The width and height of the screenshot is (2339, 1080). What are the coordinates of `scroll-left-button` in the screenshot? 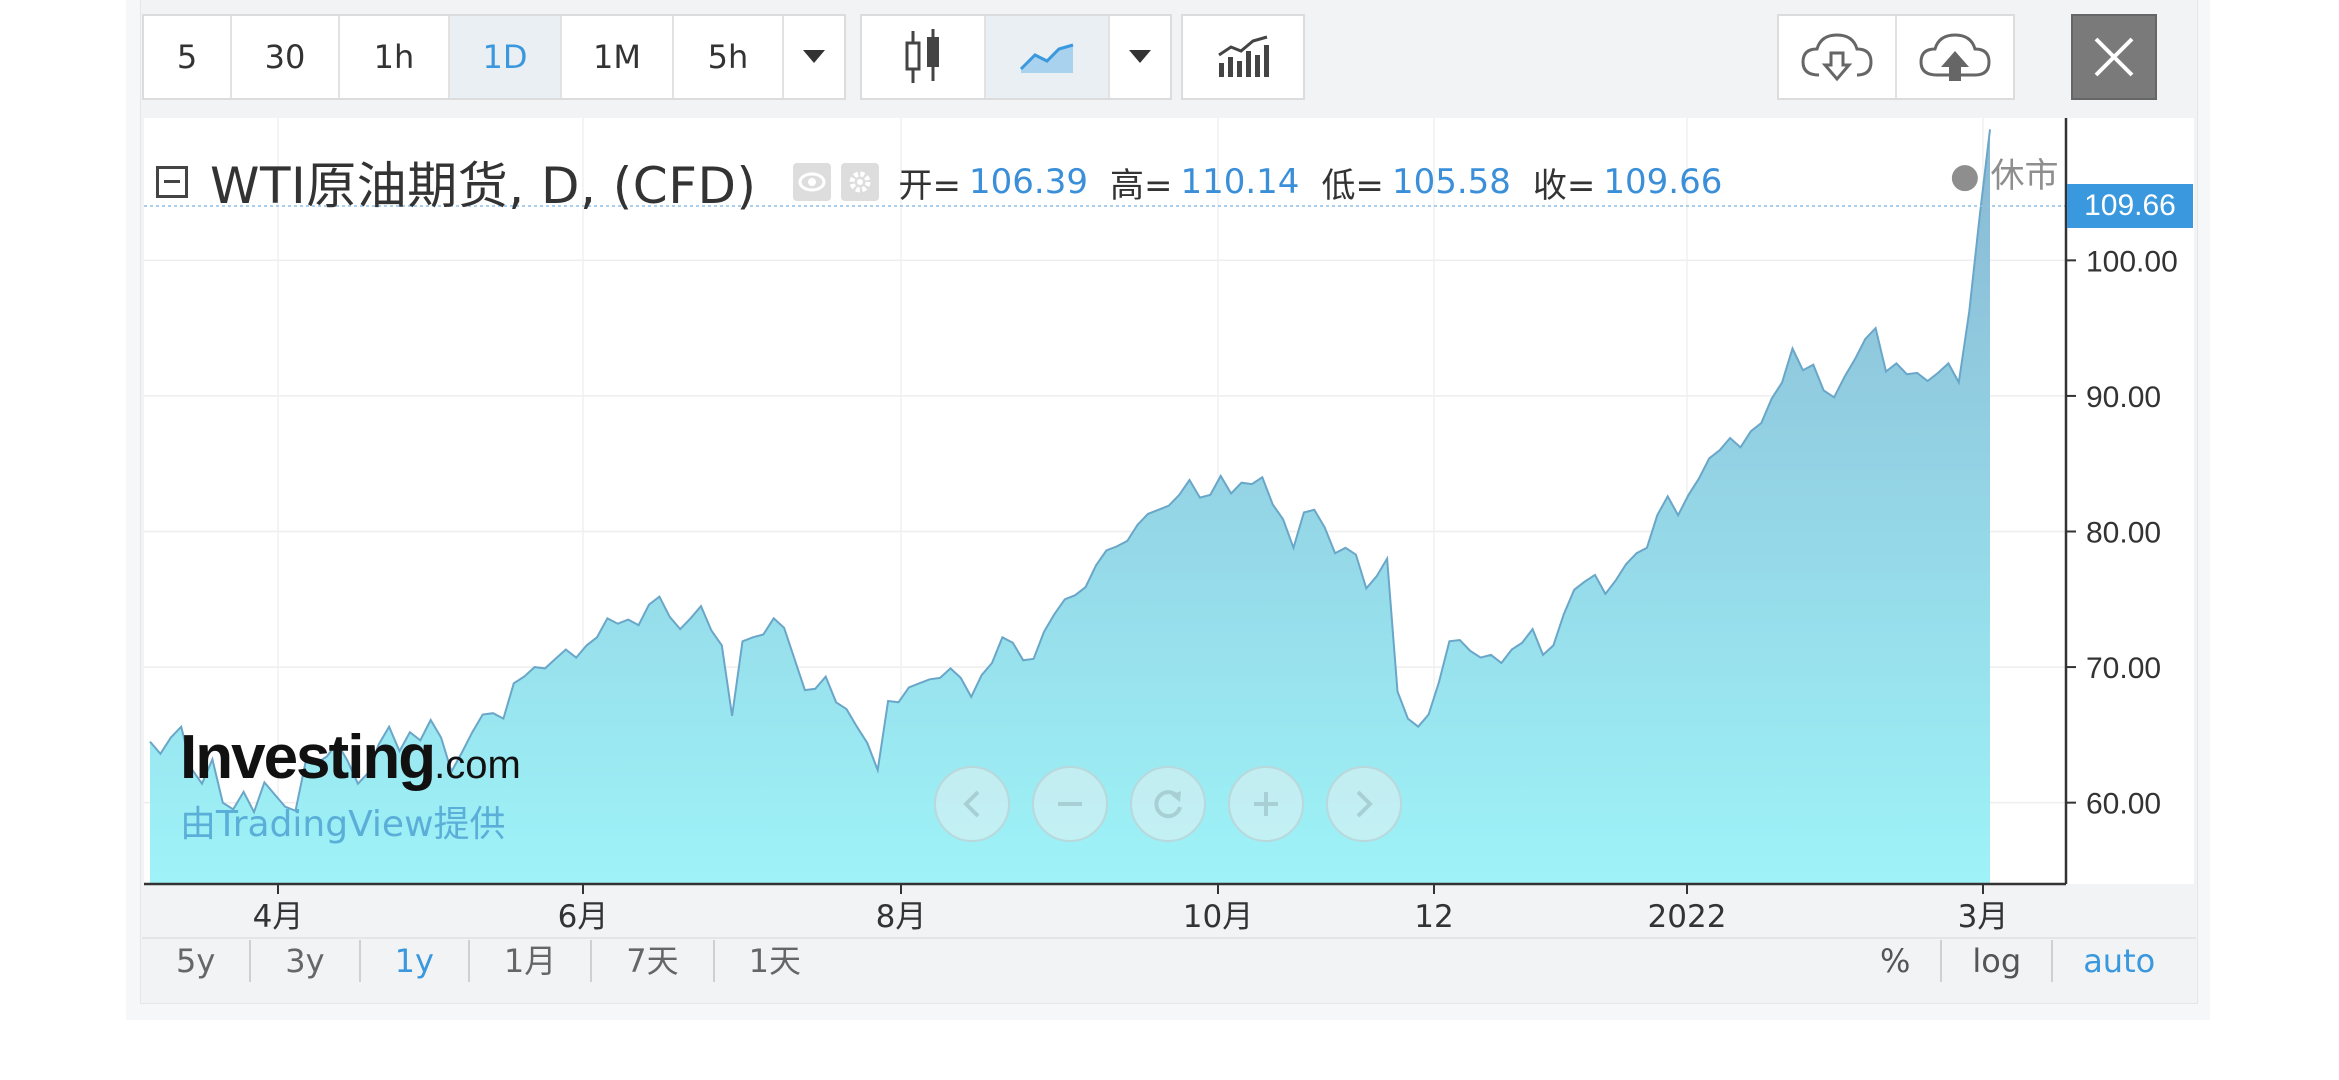 It's located at (972, 804).